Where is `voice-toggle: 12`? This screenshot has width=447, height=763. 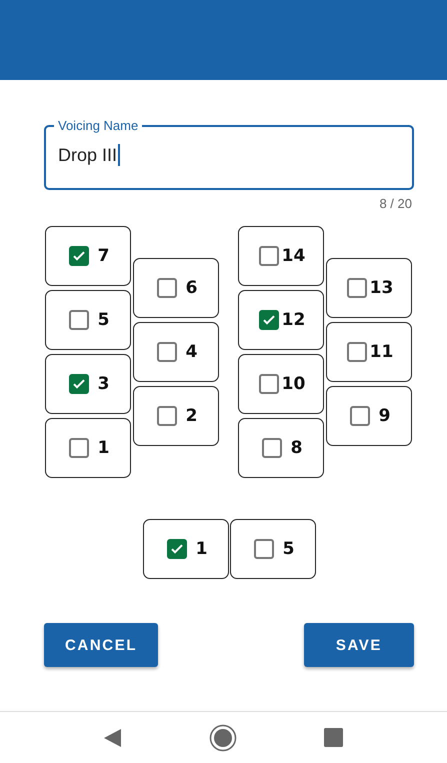 voice-toggle: 12 is located at coordinates (281, 320).